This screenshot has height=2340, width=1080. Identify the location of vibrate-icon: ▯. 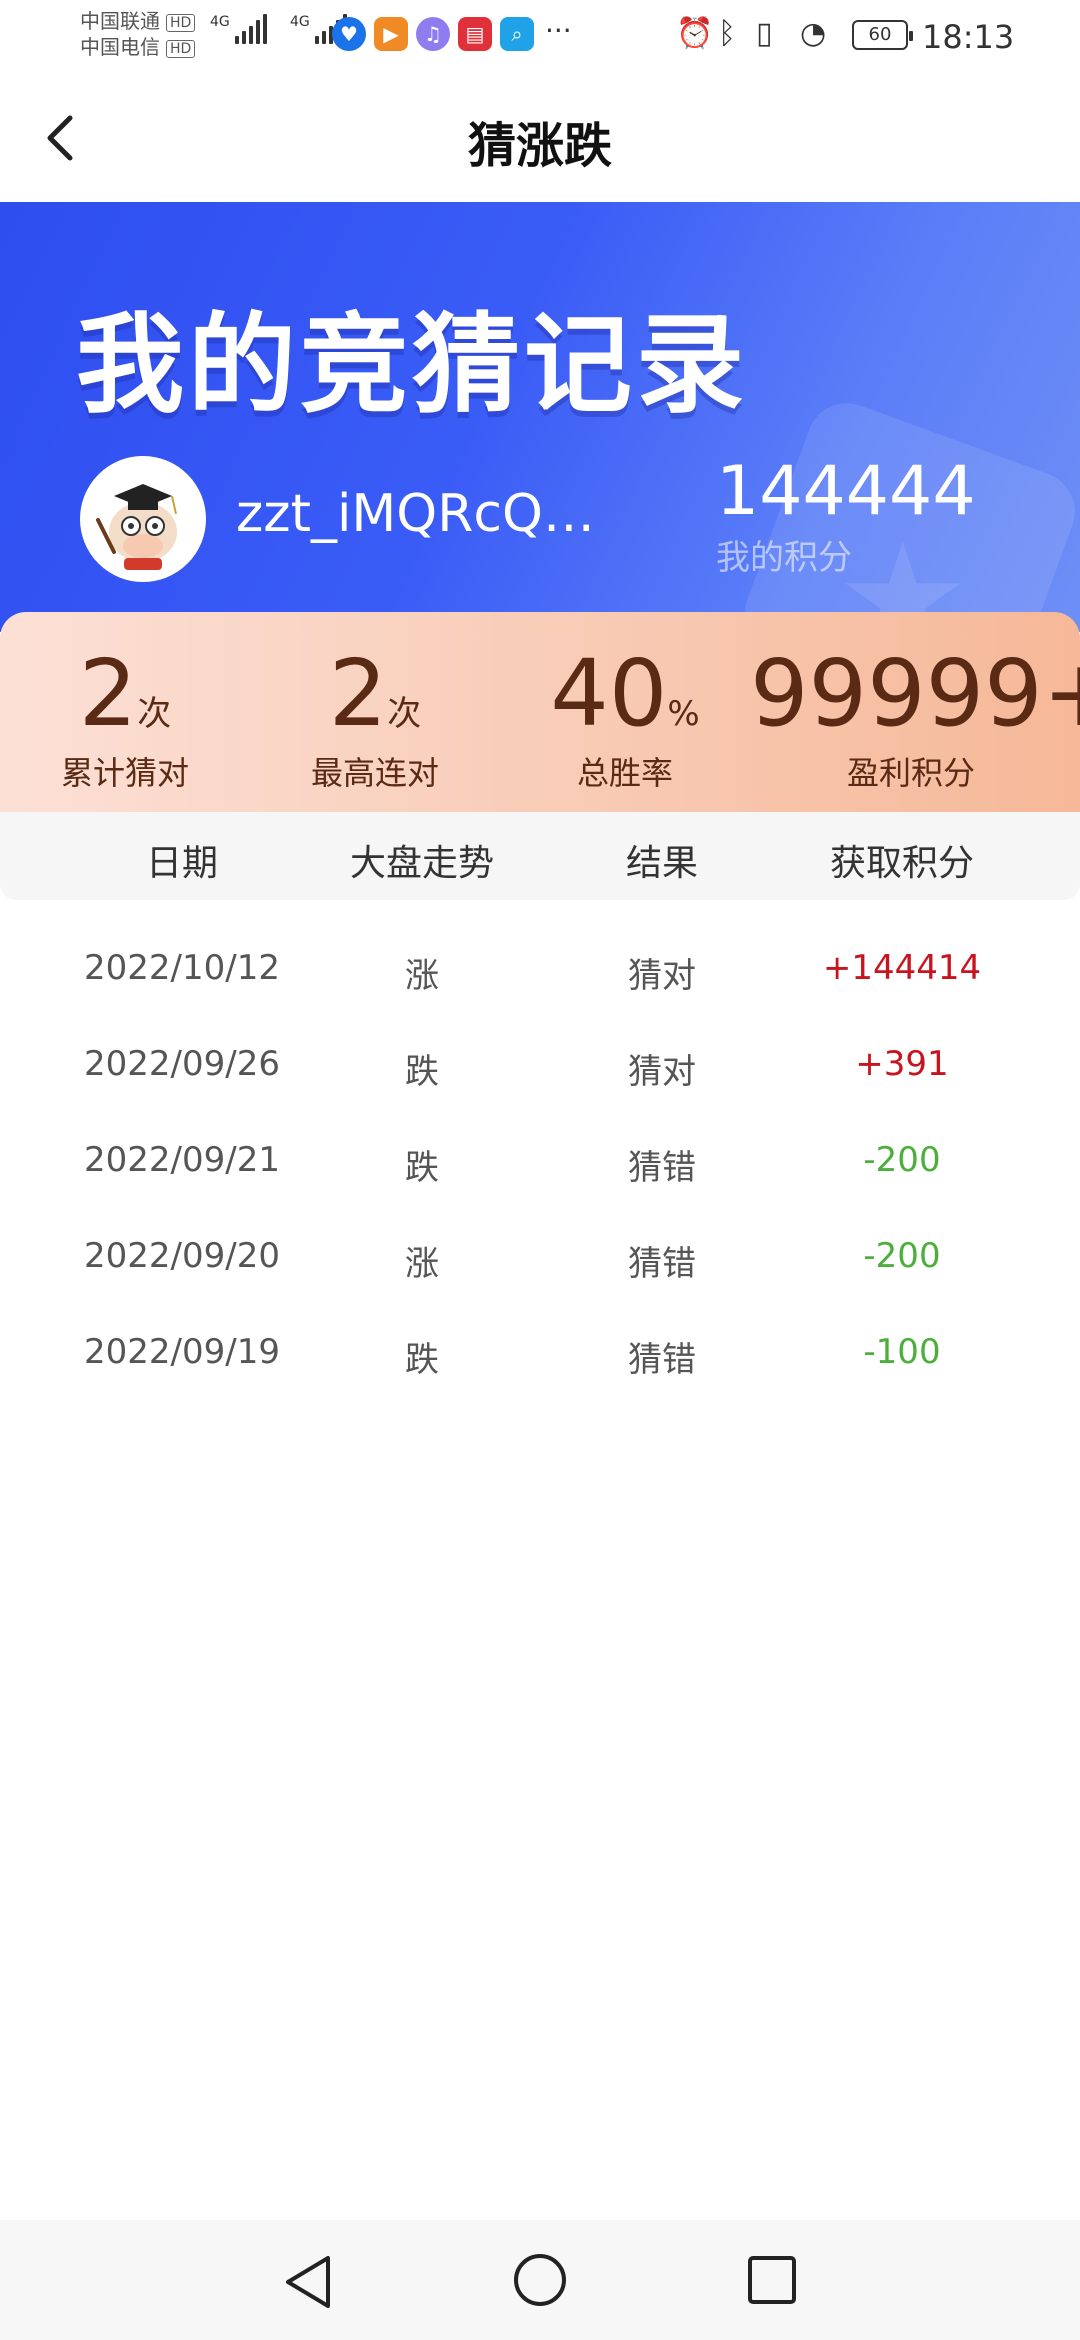
(764, 33).